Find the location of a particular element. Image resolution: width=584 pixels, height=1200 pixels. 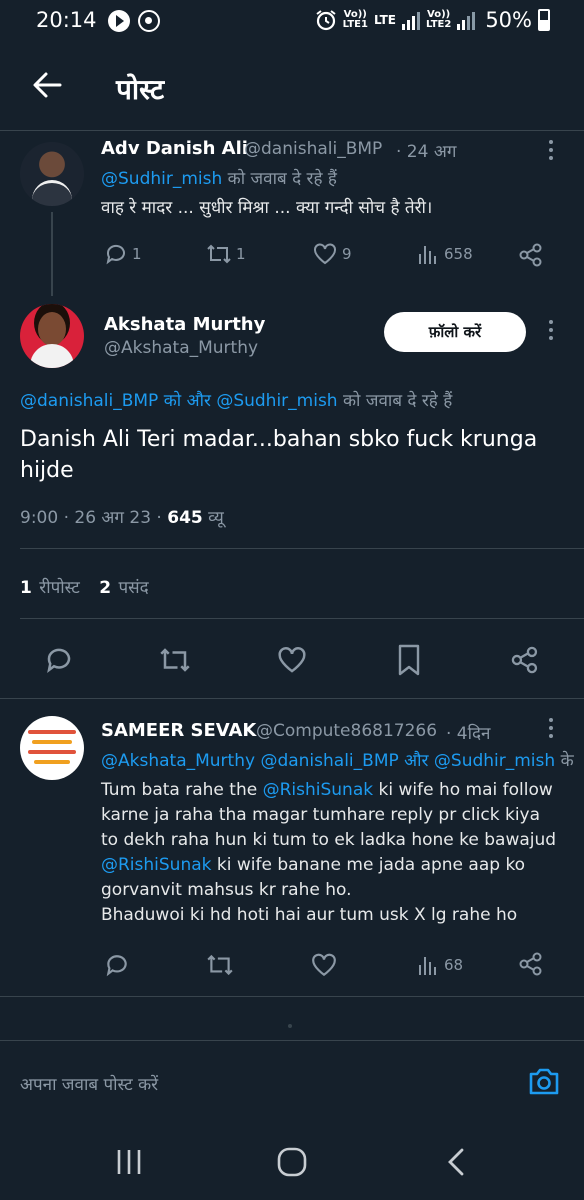

lte1-indicator: Vo)) LTE1 is located at coordinates (355, 19).